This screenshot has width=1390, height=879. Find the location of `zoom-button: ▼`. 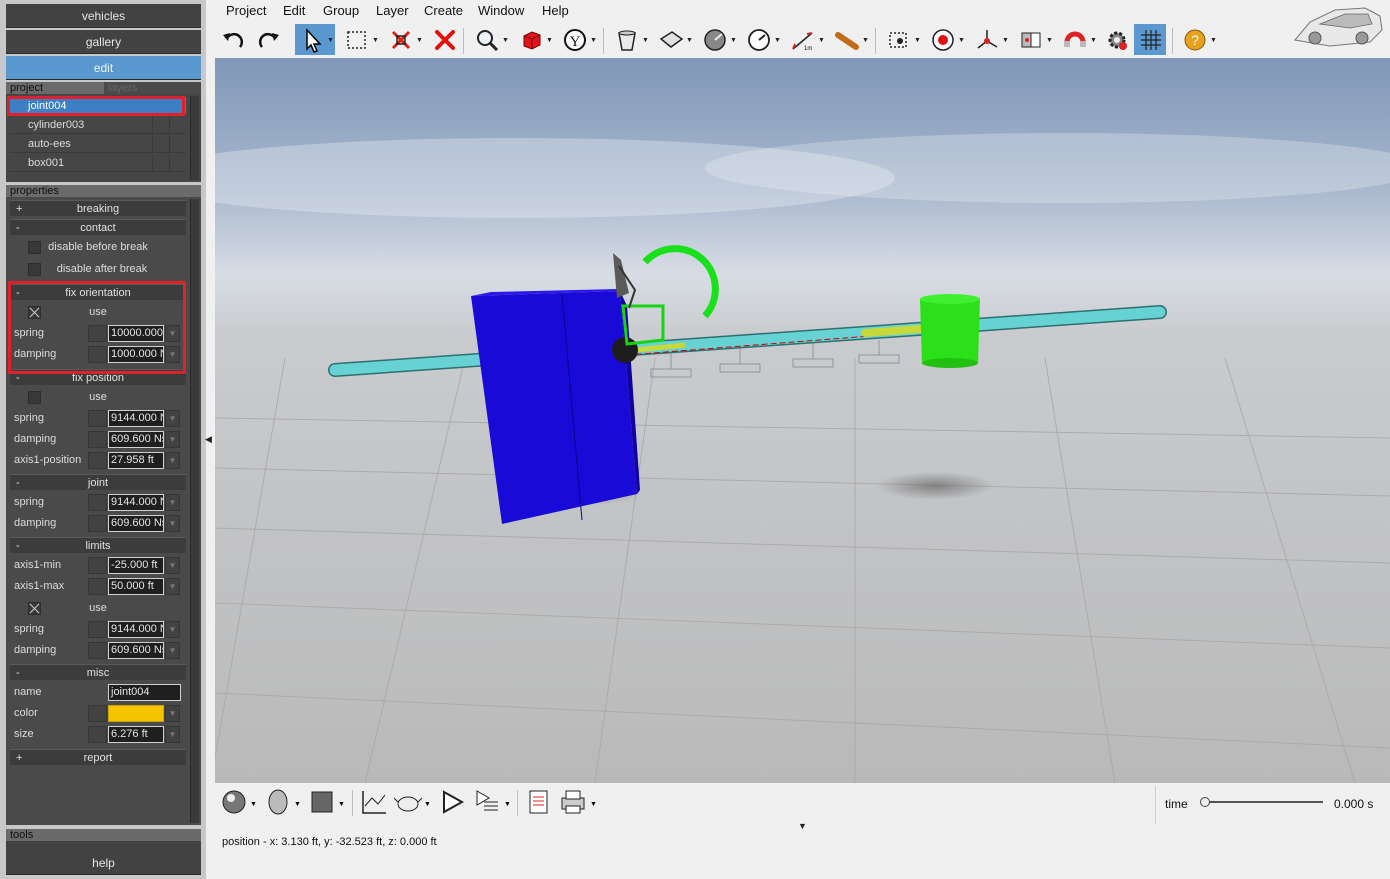

zoom-button: ▼ is located at coordinates (490, 39).